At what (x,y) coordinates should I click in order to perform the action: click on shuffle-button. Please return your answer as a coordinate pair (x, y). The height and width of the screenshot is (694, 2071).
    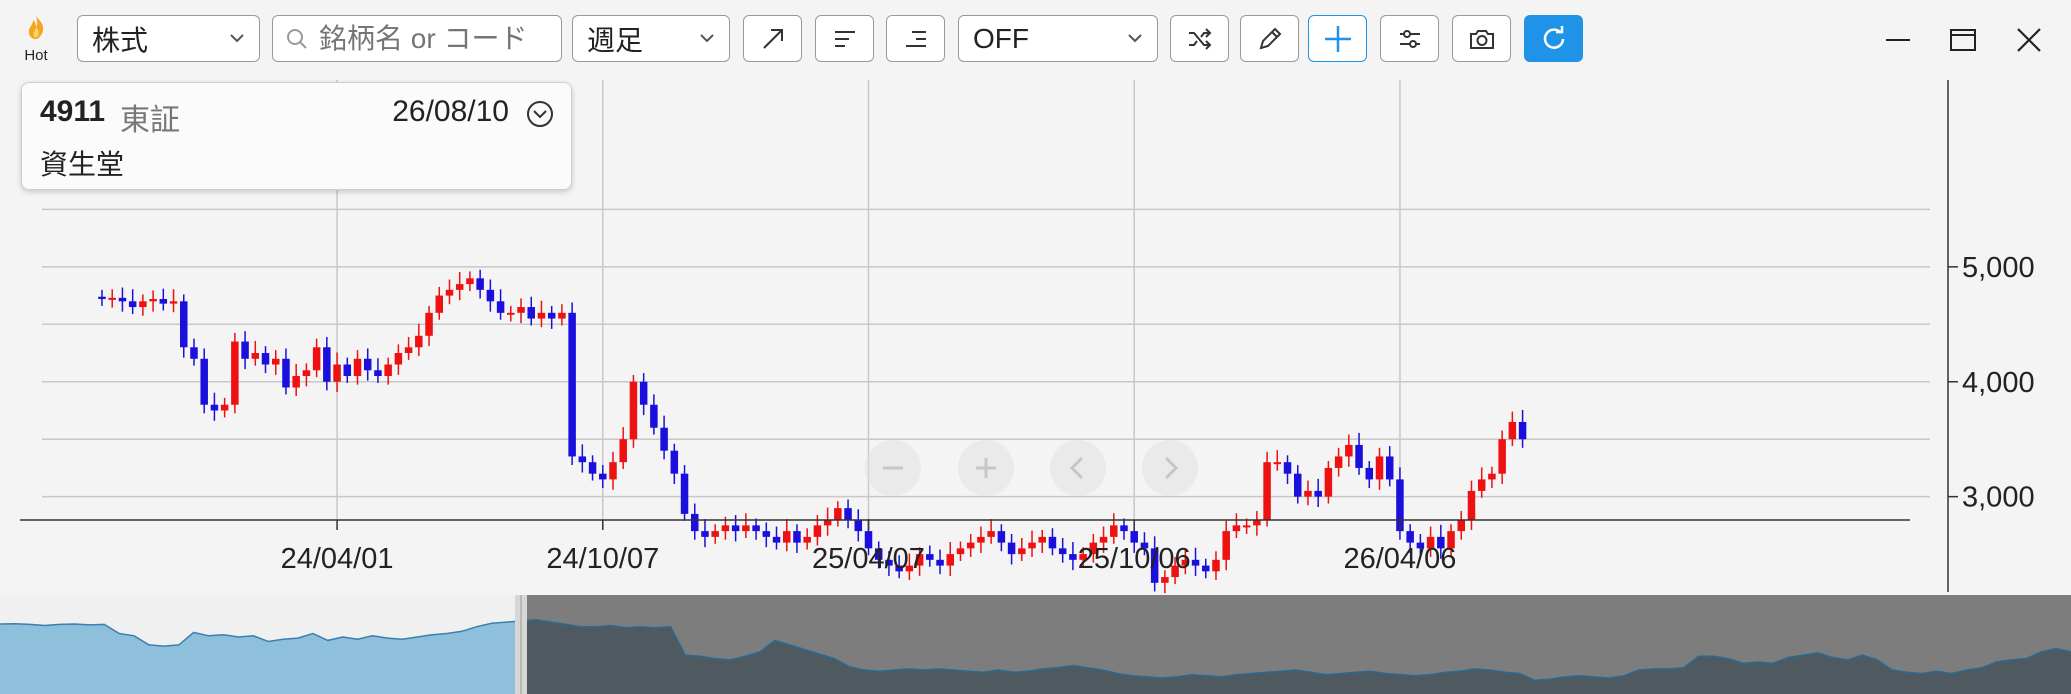
    Looking at the image, I should click on (1199, 38).